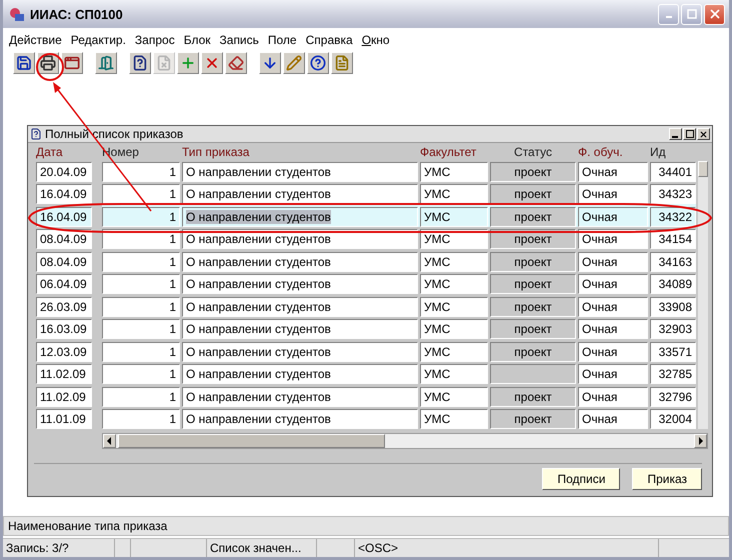 Image resolution: width=732 pixels, height=560 pixels. Describe the element at coordinates (376, 40) in the screenshot. I see `menu-item: Окно` at that location.